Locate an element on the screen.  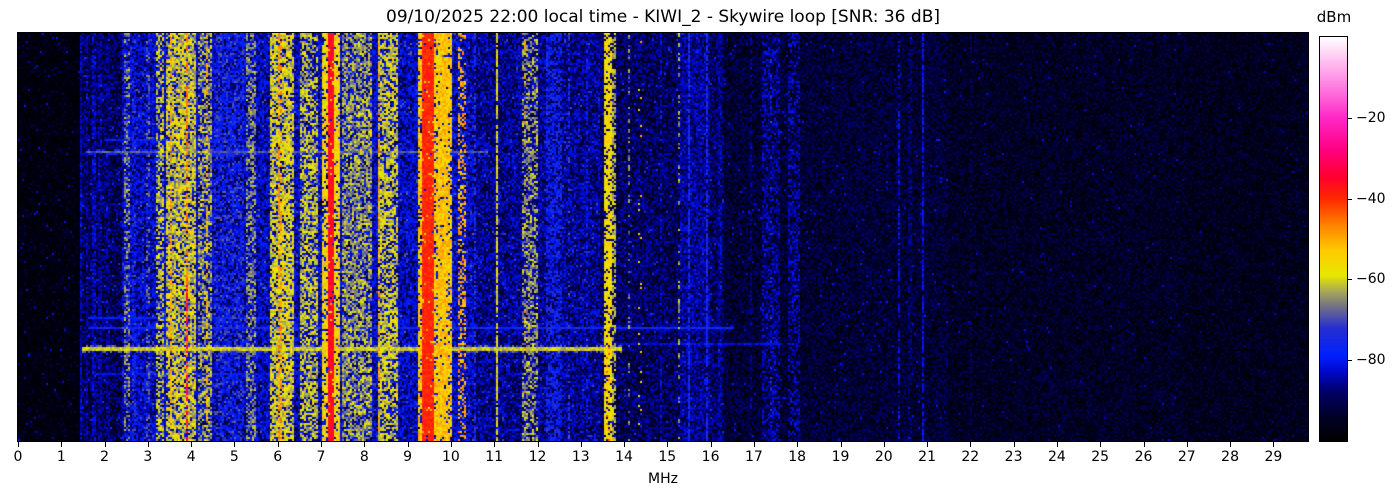
x-tick-label: 16 is located at coordinates (710, 457).